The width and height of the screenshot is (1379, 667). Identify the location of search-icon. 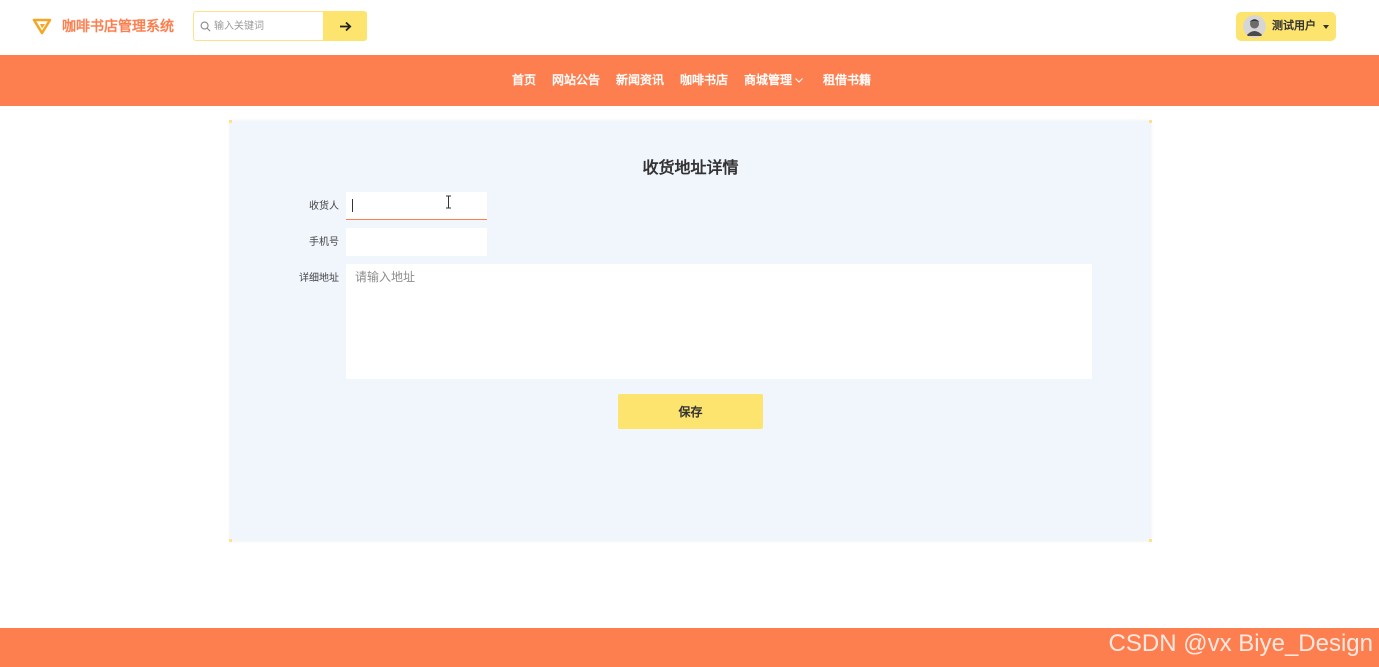
(205, 26).